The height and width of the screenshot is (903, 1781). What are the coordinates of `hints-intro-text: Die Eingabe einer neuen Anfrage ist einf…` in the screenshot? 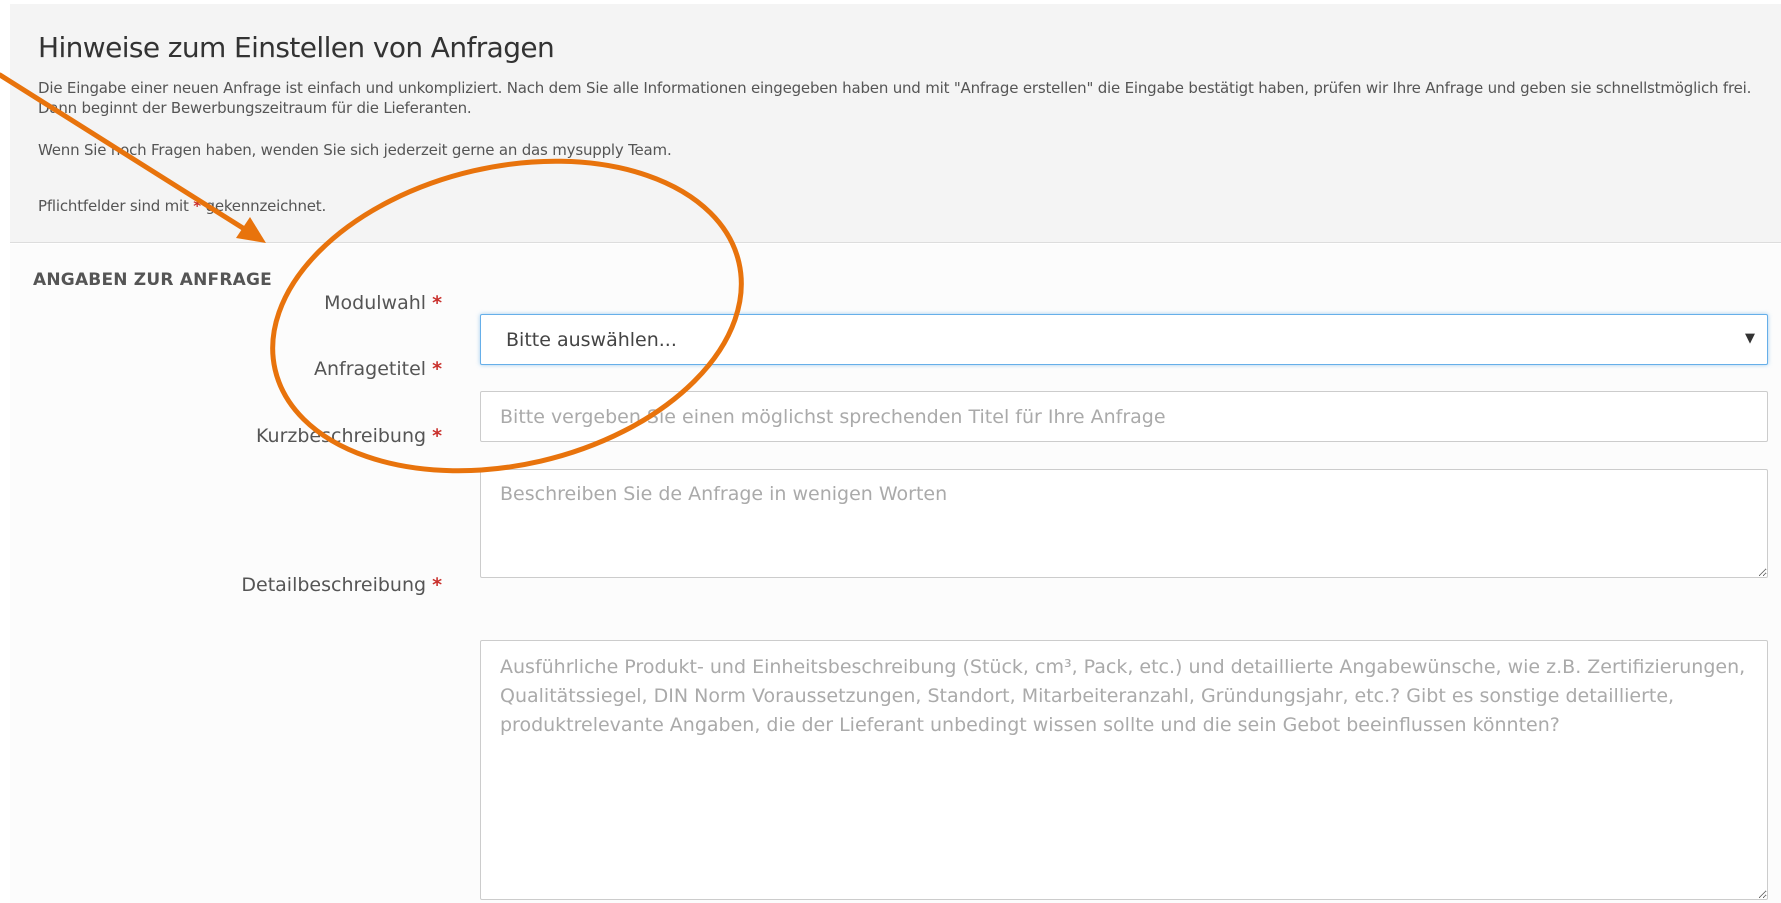 It's located at (895, 98).